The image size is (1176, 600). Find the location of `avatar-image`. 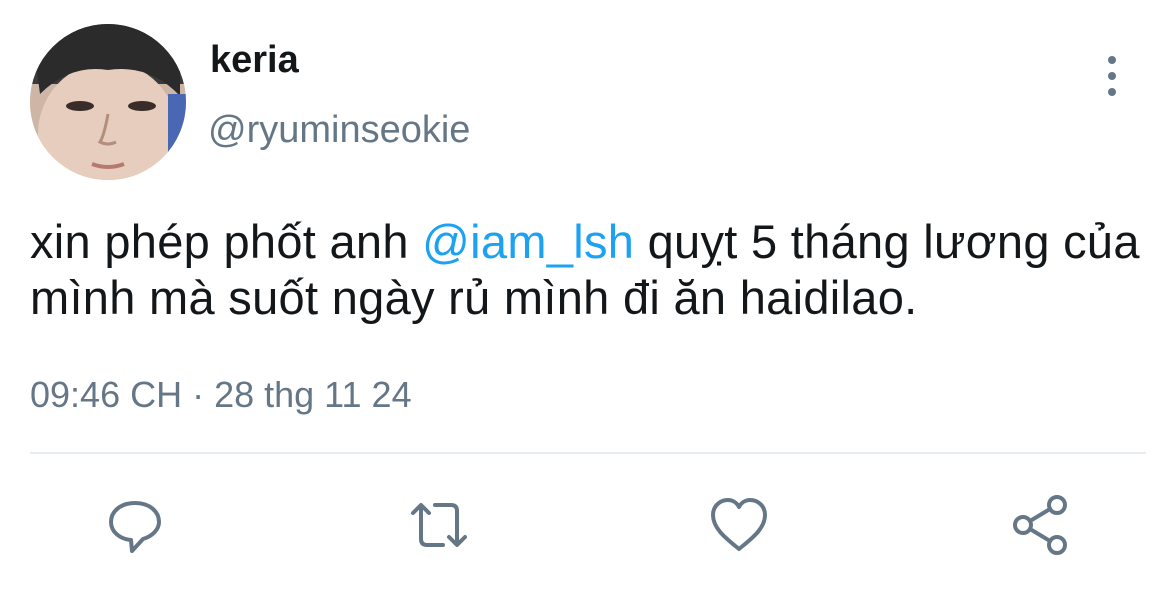

avatar-image is located at coordinates (108, 102).